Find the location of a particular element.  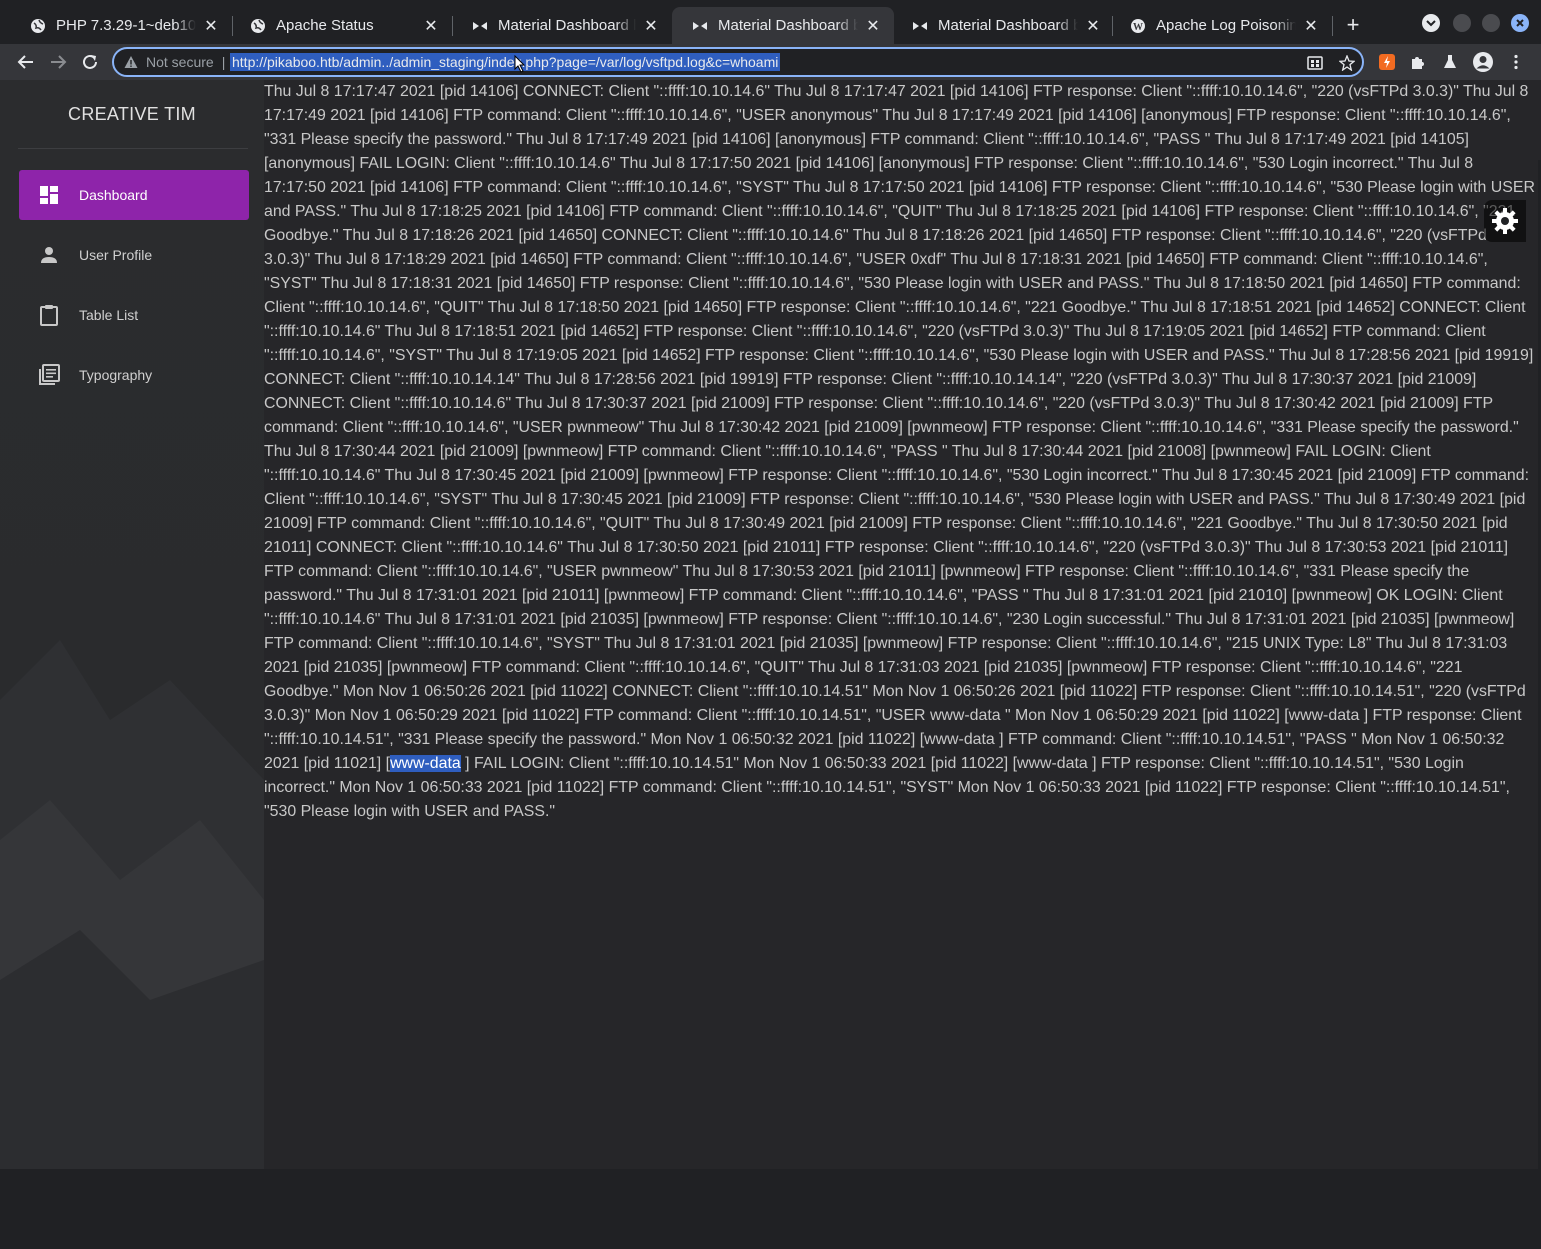

sidebar-item-label: Table List is located at coordinates (109, 315).